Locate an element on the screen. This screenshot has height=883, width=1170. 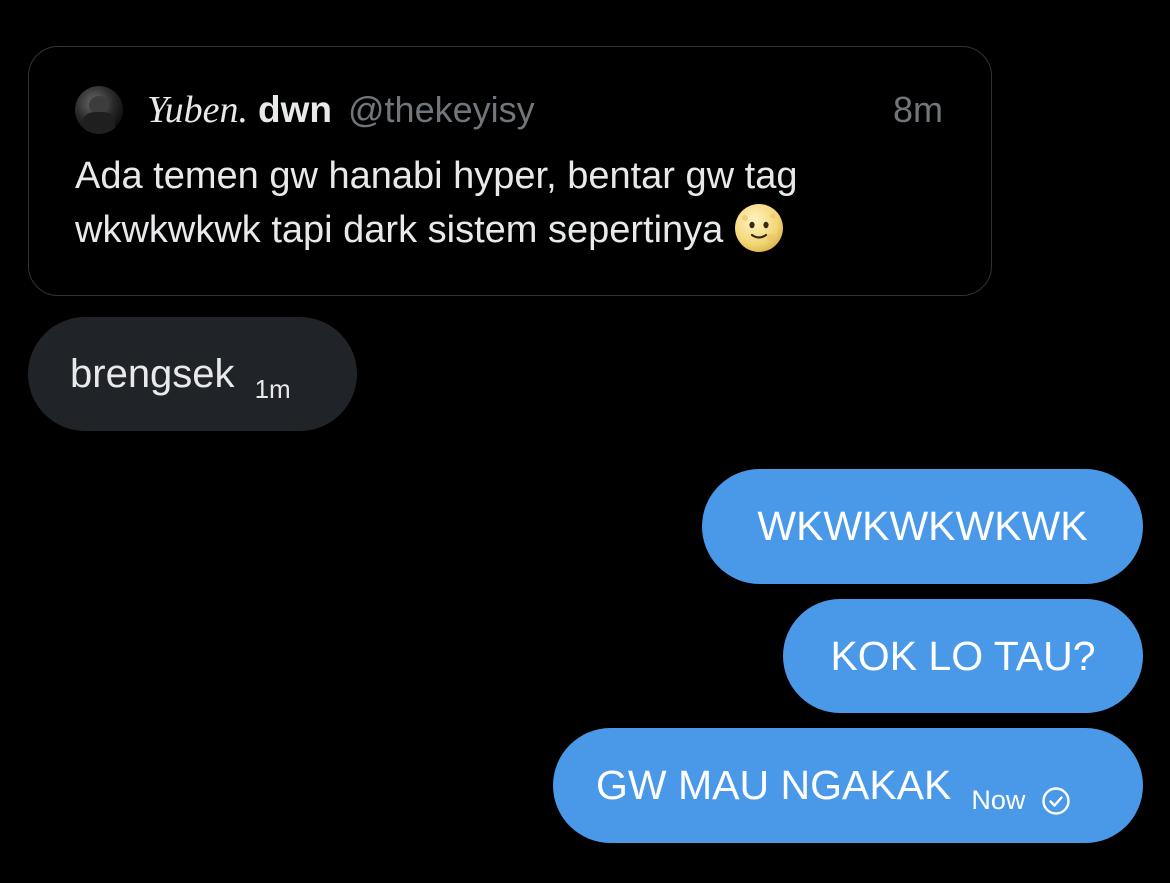
display-name-bold: dwn is located at coordinates (295, 109).